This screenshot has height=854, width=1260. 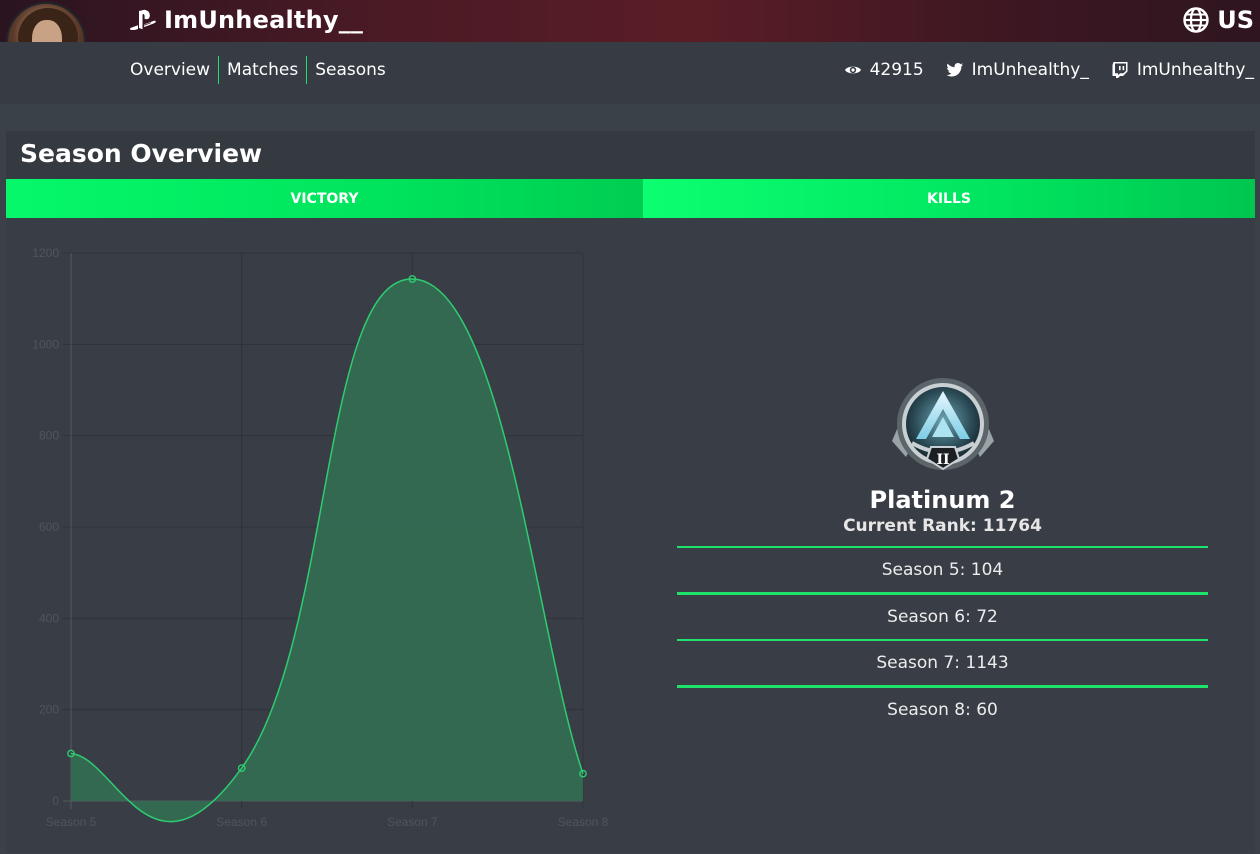 I want to click on badge-numeral: II, so click(x=942, y=460).